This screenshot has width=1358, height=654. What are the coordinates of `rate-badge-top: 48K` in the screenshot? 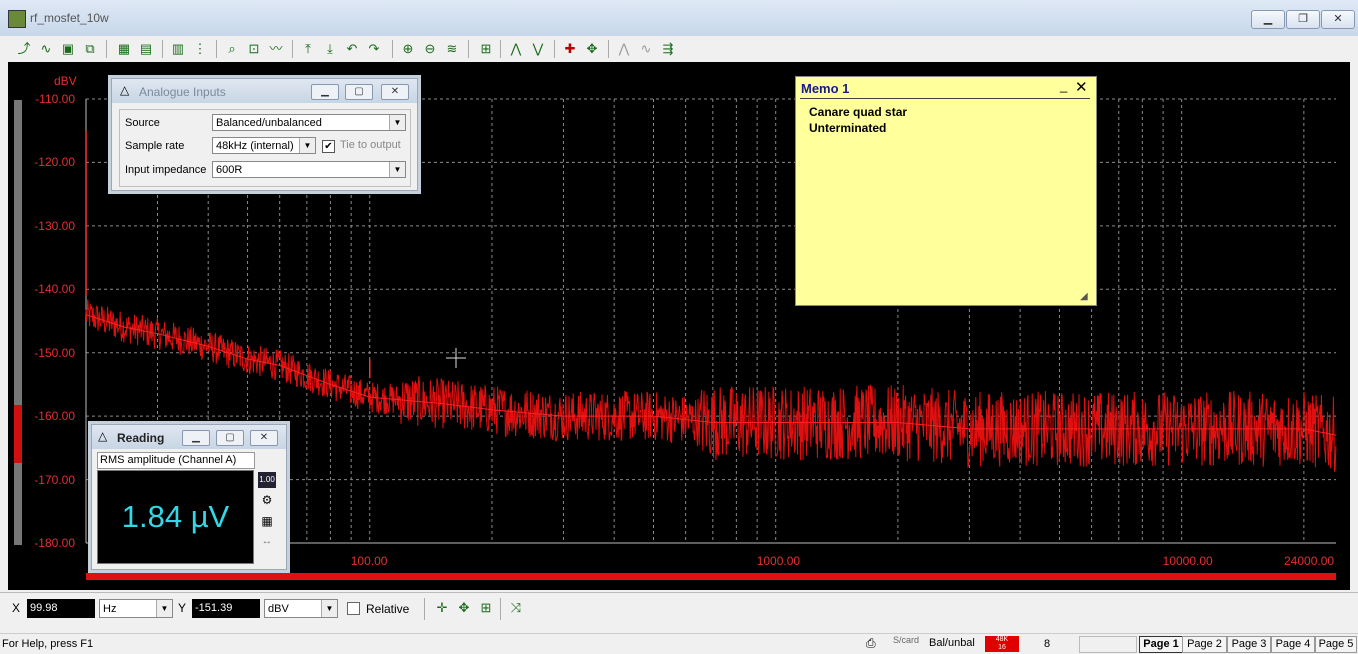 It's located at (1002, 639).